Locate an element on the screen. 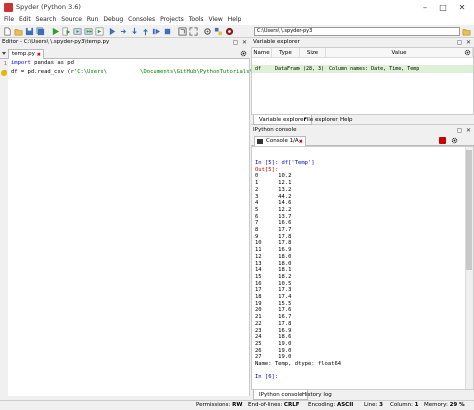 This screenshot has height=410, width=474. menu-search: Search is located at coordinates (48, 20).